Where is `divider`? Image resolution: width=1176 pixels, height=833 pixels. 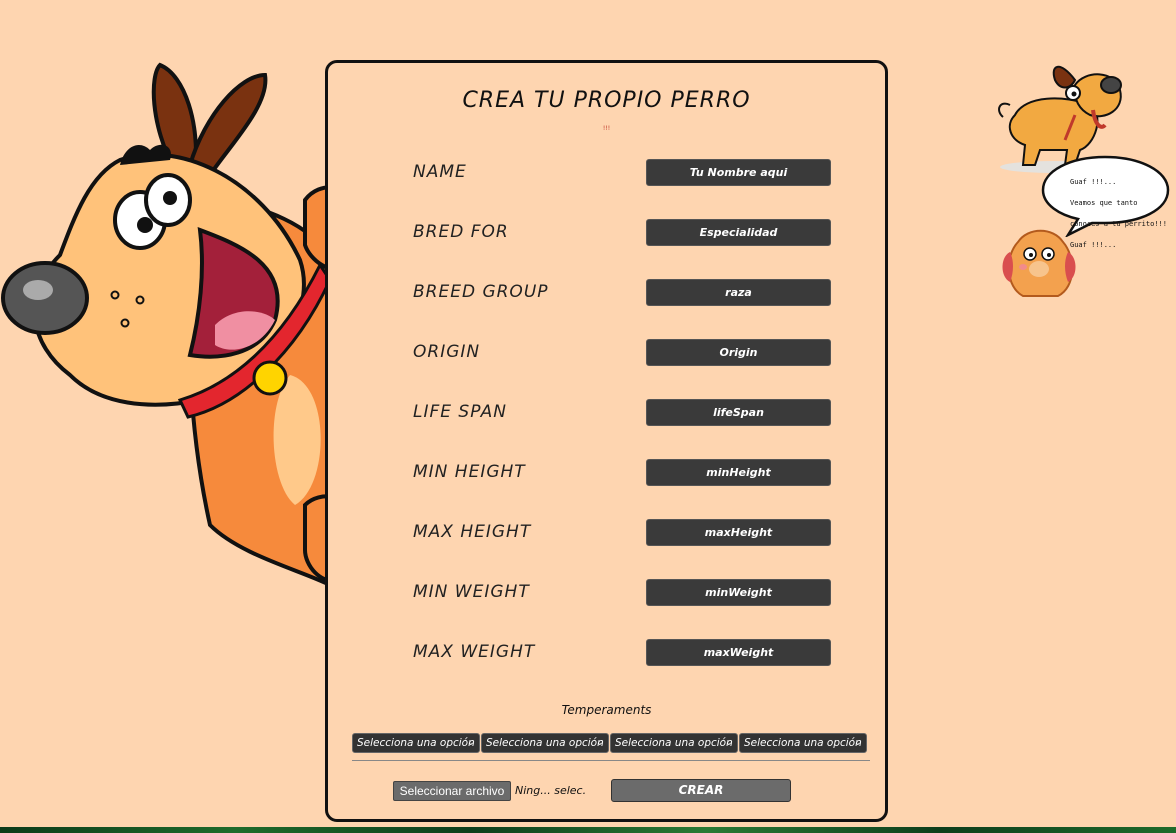
divider is located at coordinates (611, 760).